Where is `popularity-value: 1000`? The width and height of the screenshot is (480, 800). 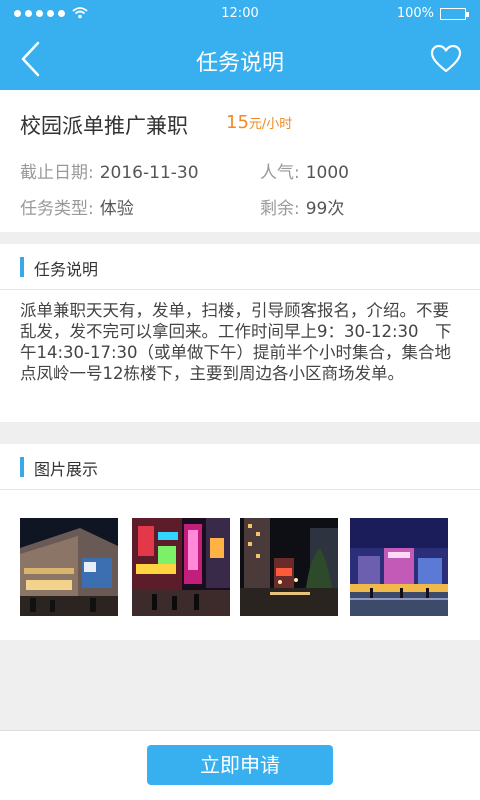
popularity-value: 1000 is located at coordinates (327, 173).